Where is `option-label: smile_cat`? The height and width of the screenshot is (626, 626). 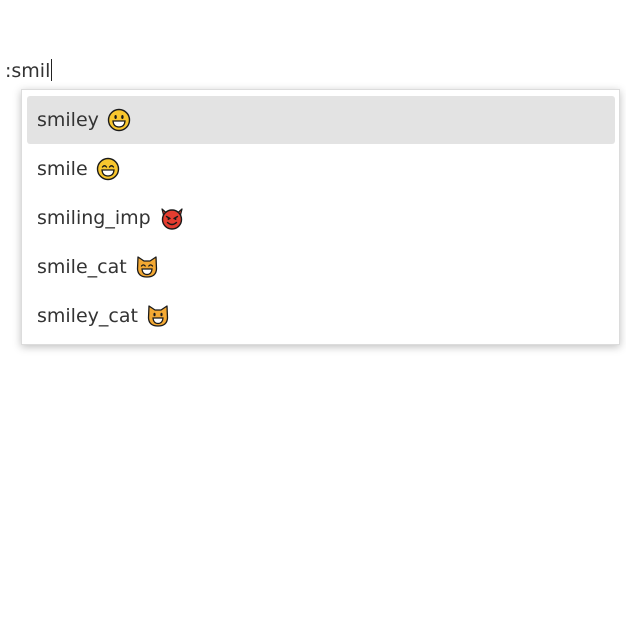
option-label: smile_cat is located at coordinates (82, 267).